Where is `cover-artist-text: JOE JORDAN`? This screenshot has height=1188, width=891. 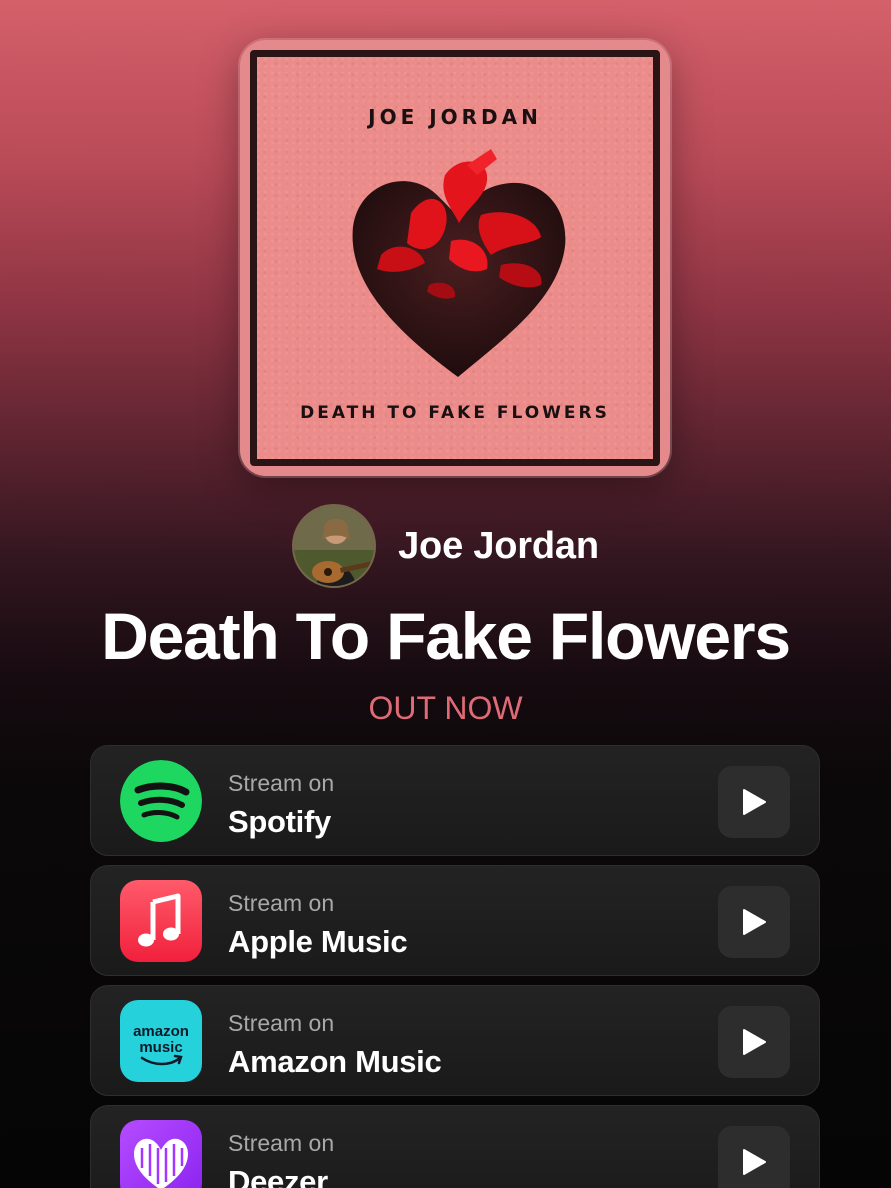 cover-artist-text: JOE JORDAN is located at coordinates (455, 117).